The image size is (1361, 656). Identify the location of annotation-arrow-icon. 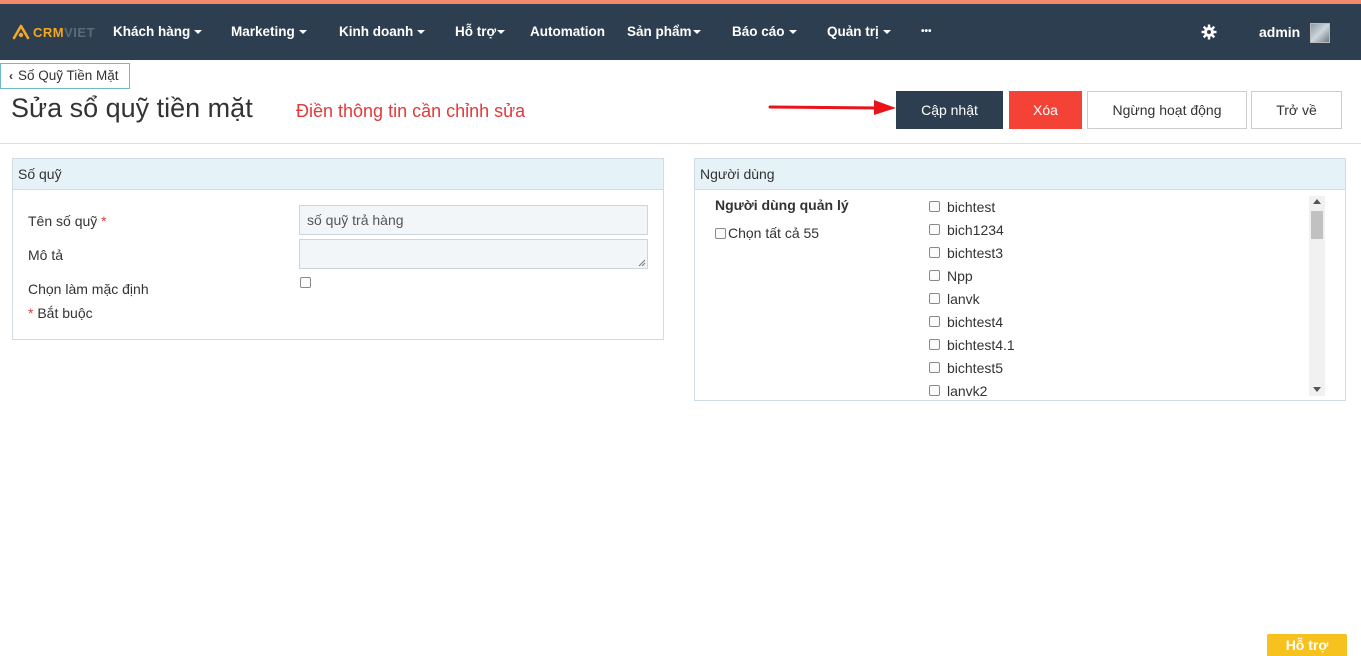
(832, 107).